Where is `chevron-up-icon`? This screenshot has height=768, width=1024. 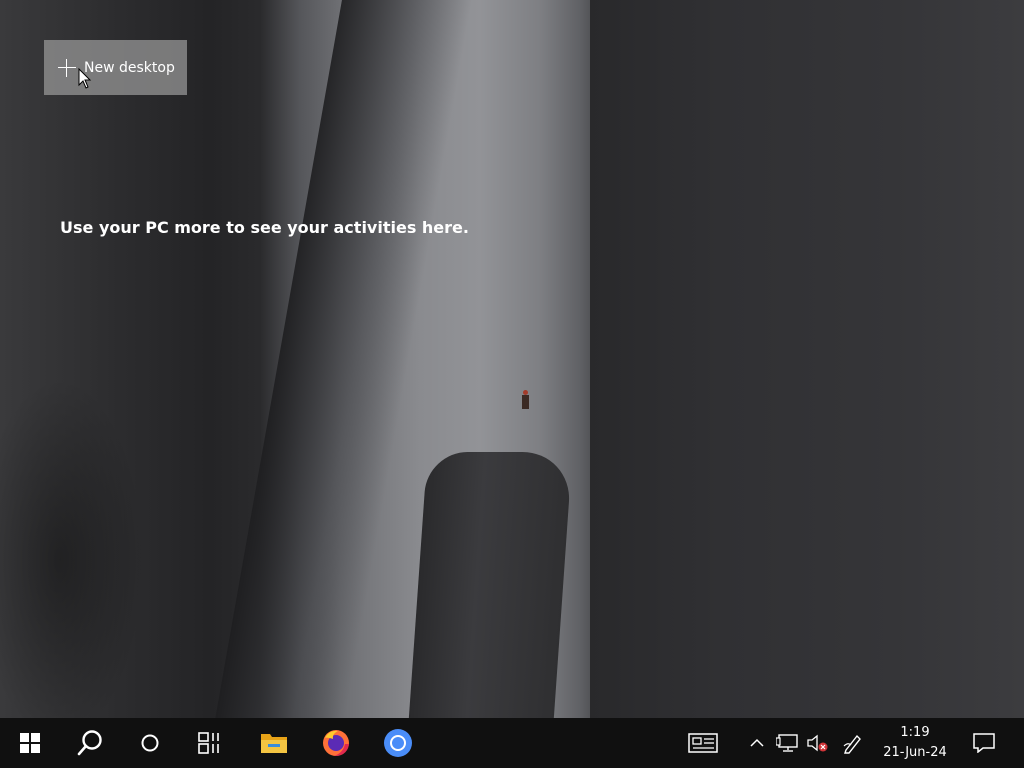
chevron-up-icon is located at coordinates (757, 742).